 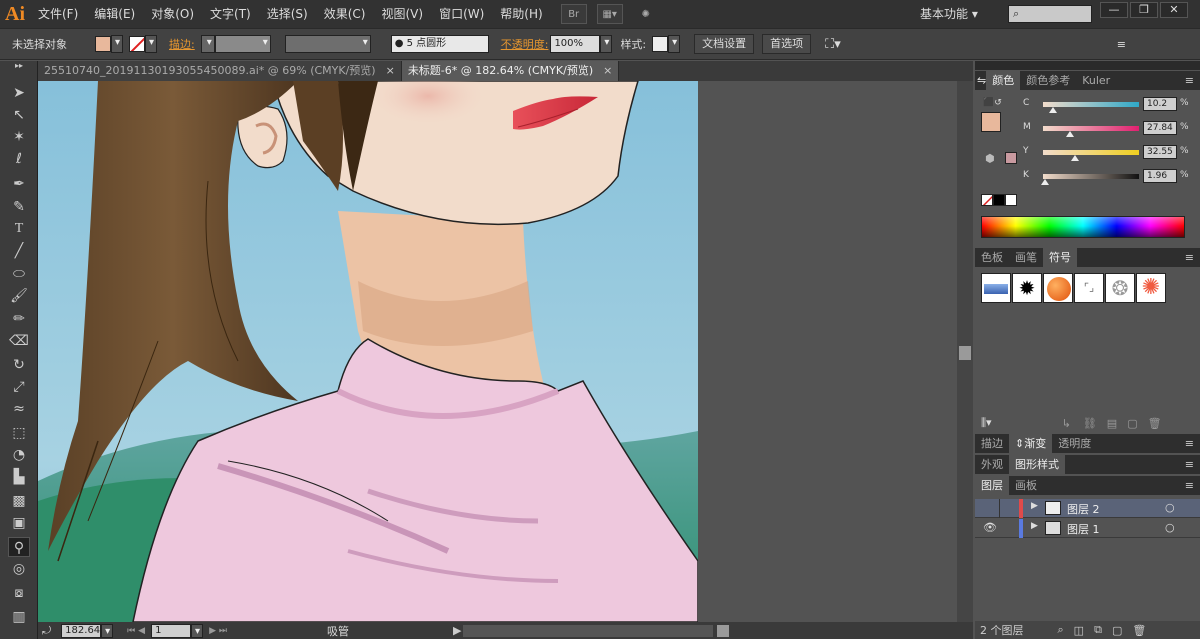 I want to click on gamut-swatch, so click(x=1011, y=158).